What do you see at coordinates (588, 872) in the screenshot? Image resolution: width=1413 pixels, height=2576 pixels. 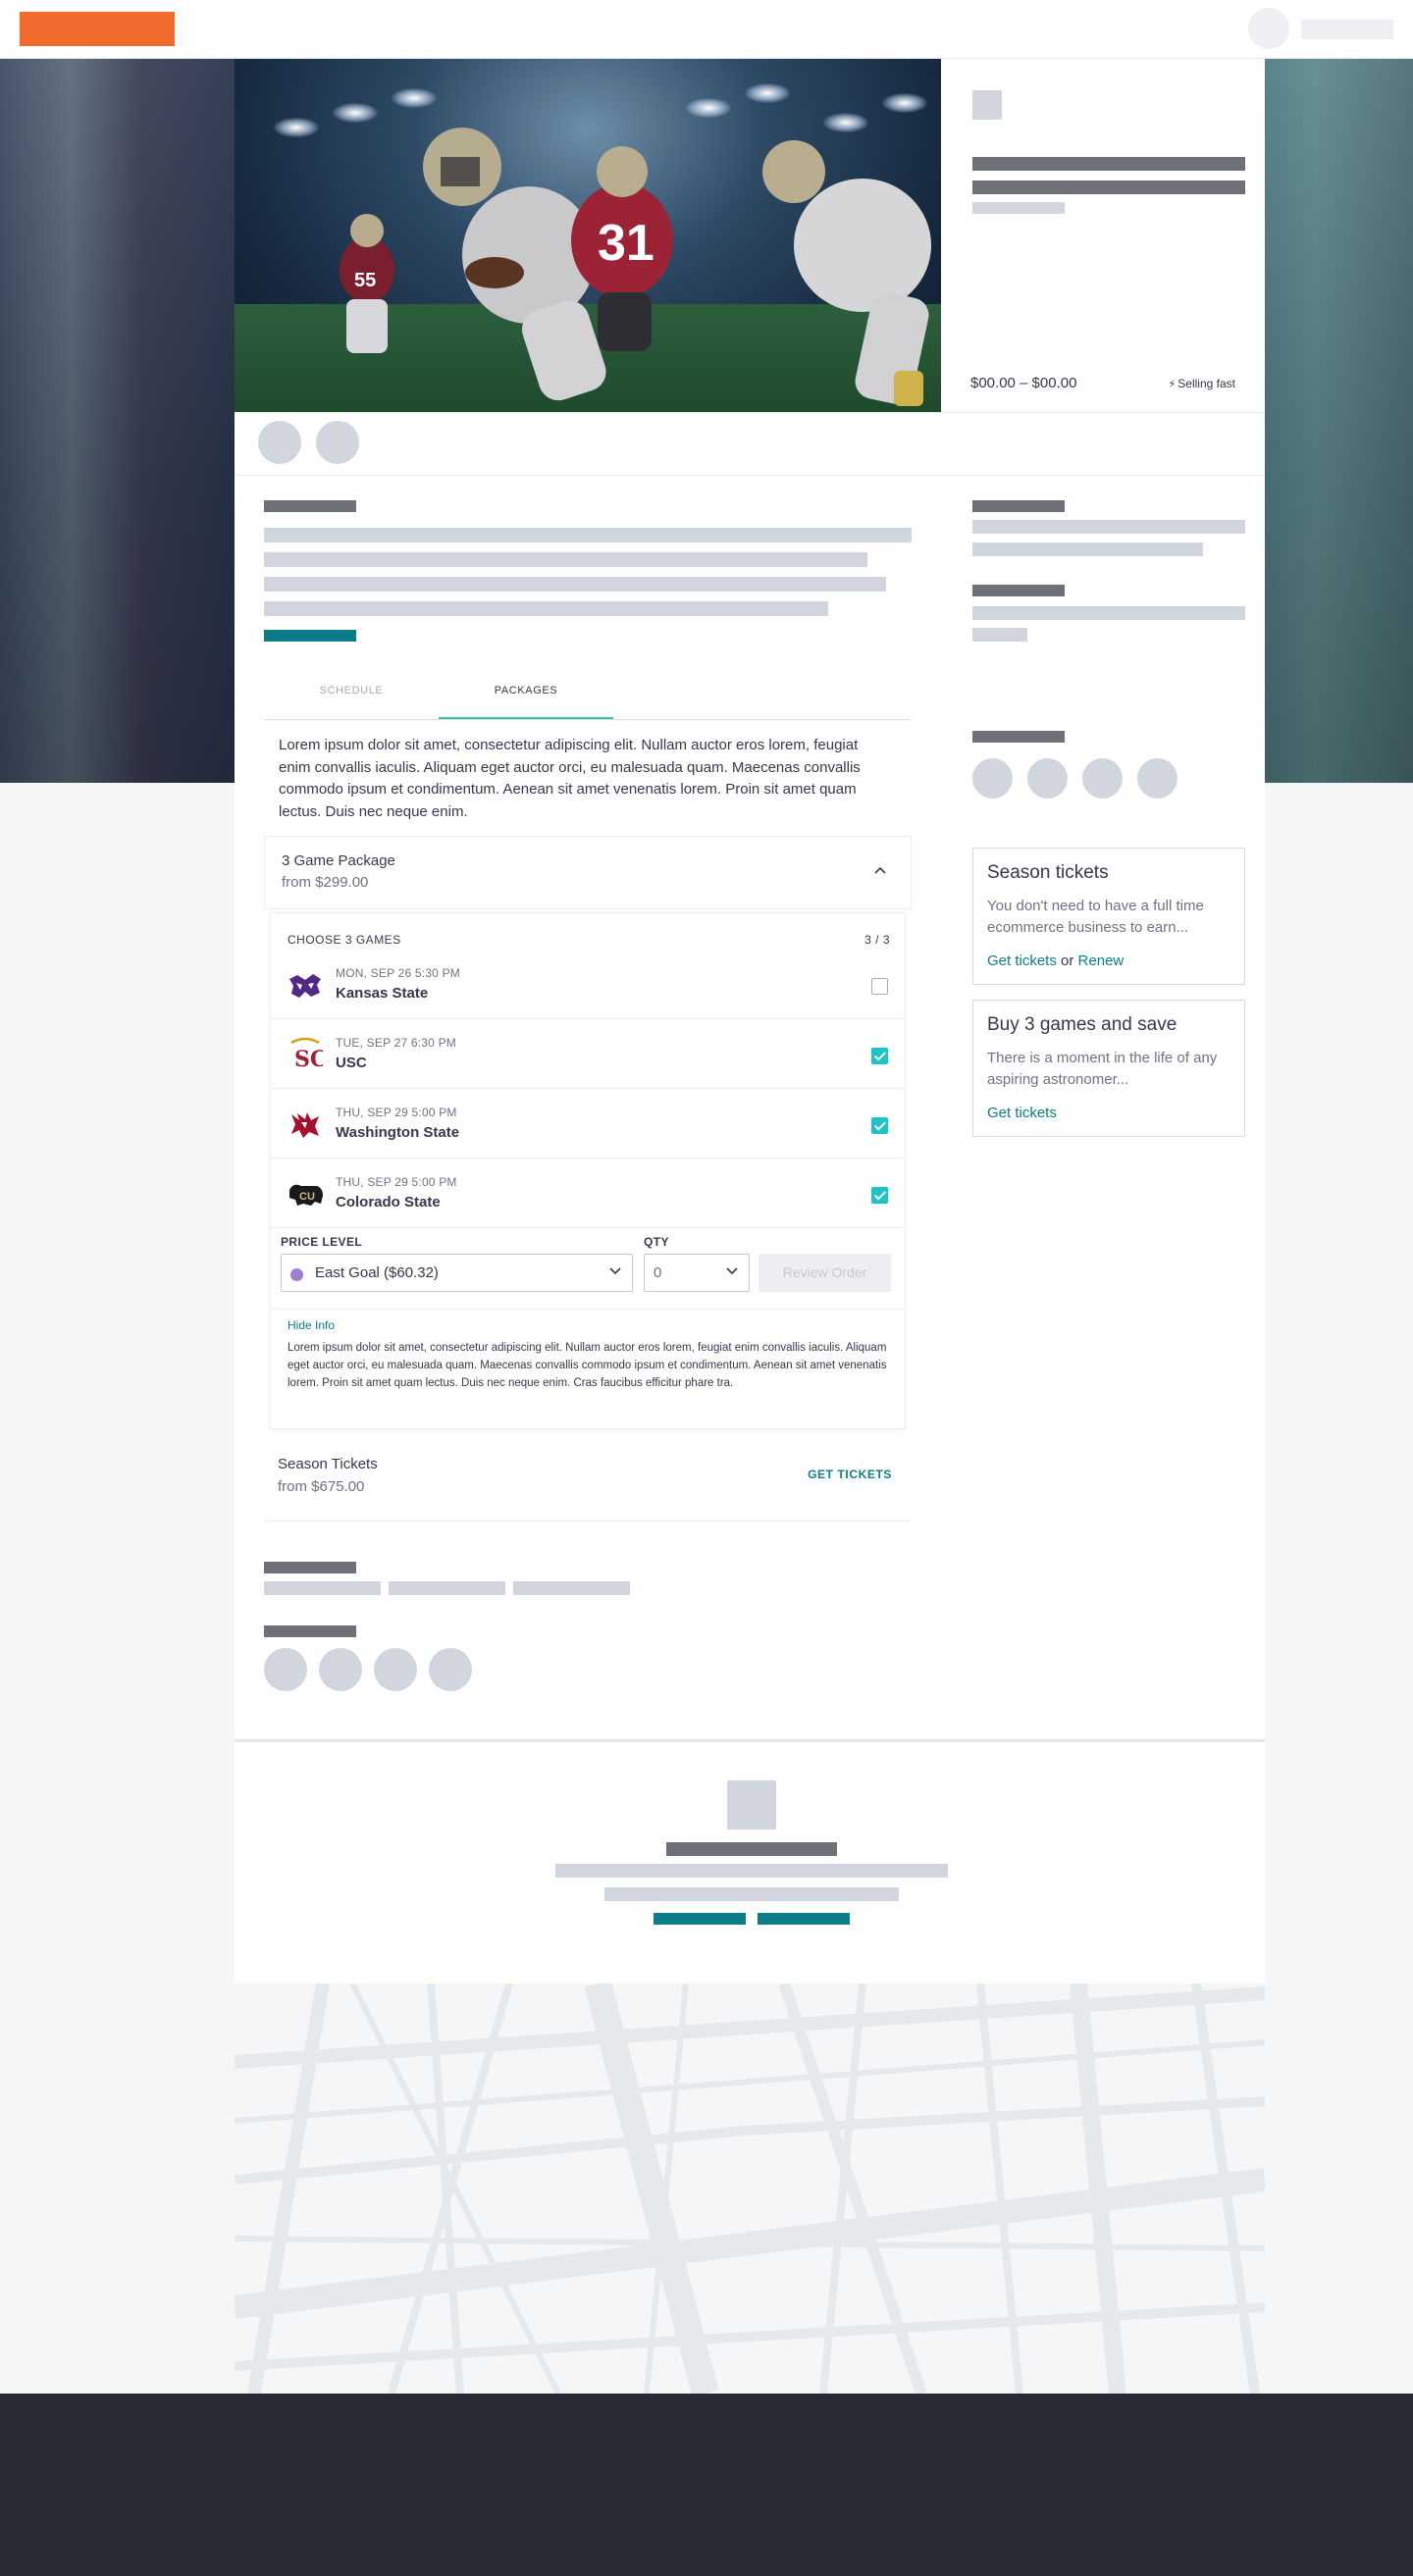 I see `package-header: 3 Game Package from $299.00` at bounding box center [588, 872].